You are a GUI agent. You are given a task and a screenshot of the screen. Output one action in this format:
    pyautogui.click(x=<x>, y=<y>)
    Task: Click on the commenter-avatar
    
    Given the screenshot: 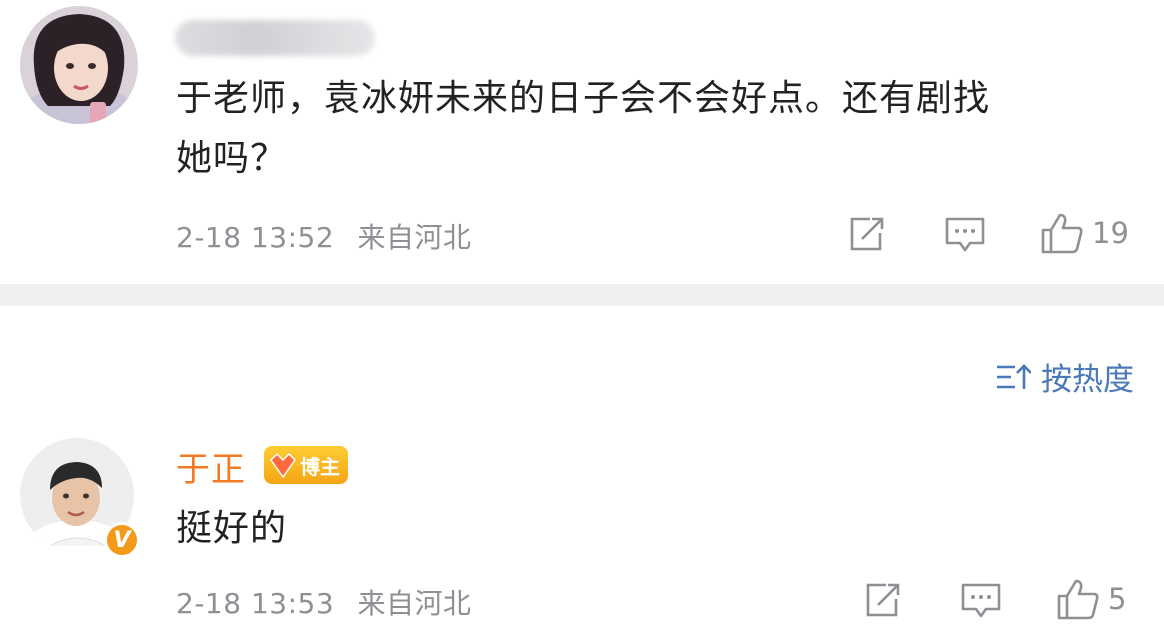 What is the action you would take?
    pyautogui.click(x=79, y=65)
    